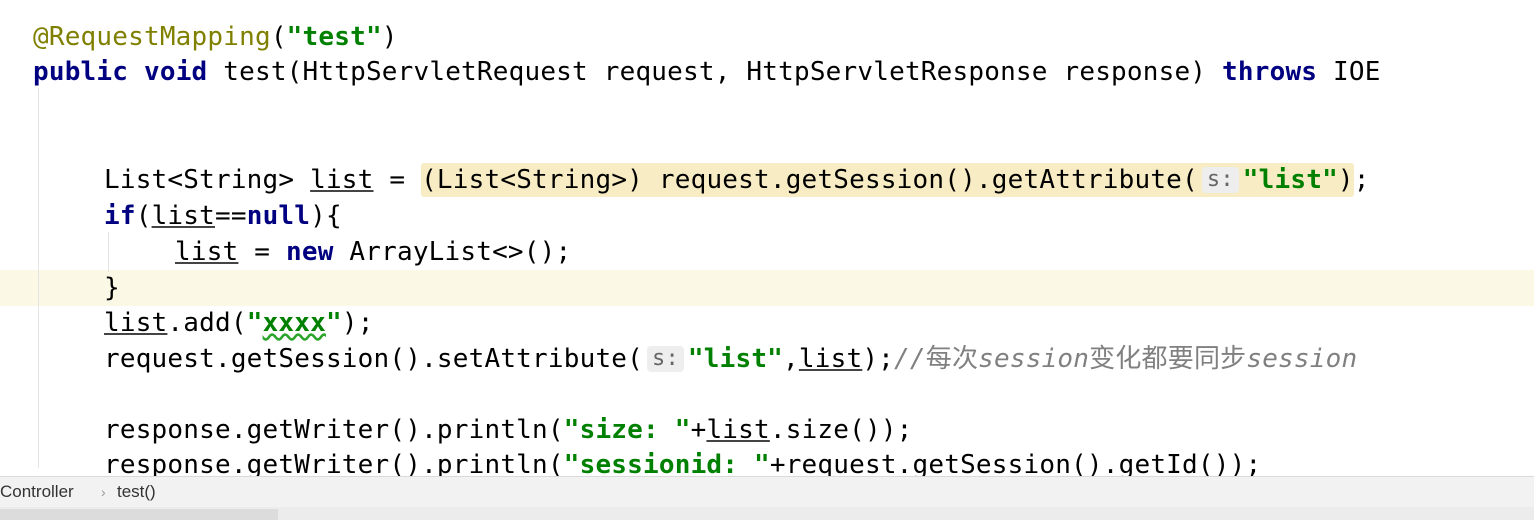  Describe the element at coordinates (767, 288) in the screenshot. I see `current-line-highlight` at that location.